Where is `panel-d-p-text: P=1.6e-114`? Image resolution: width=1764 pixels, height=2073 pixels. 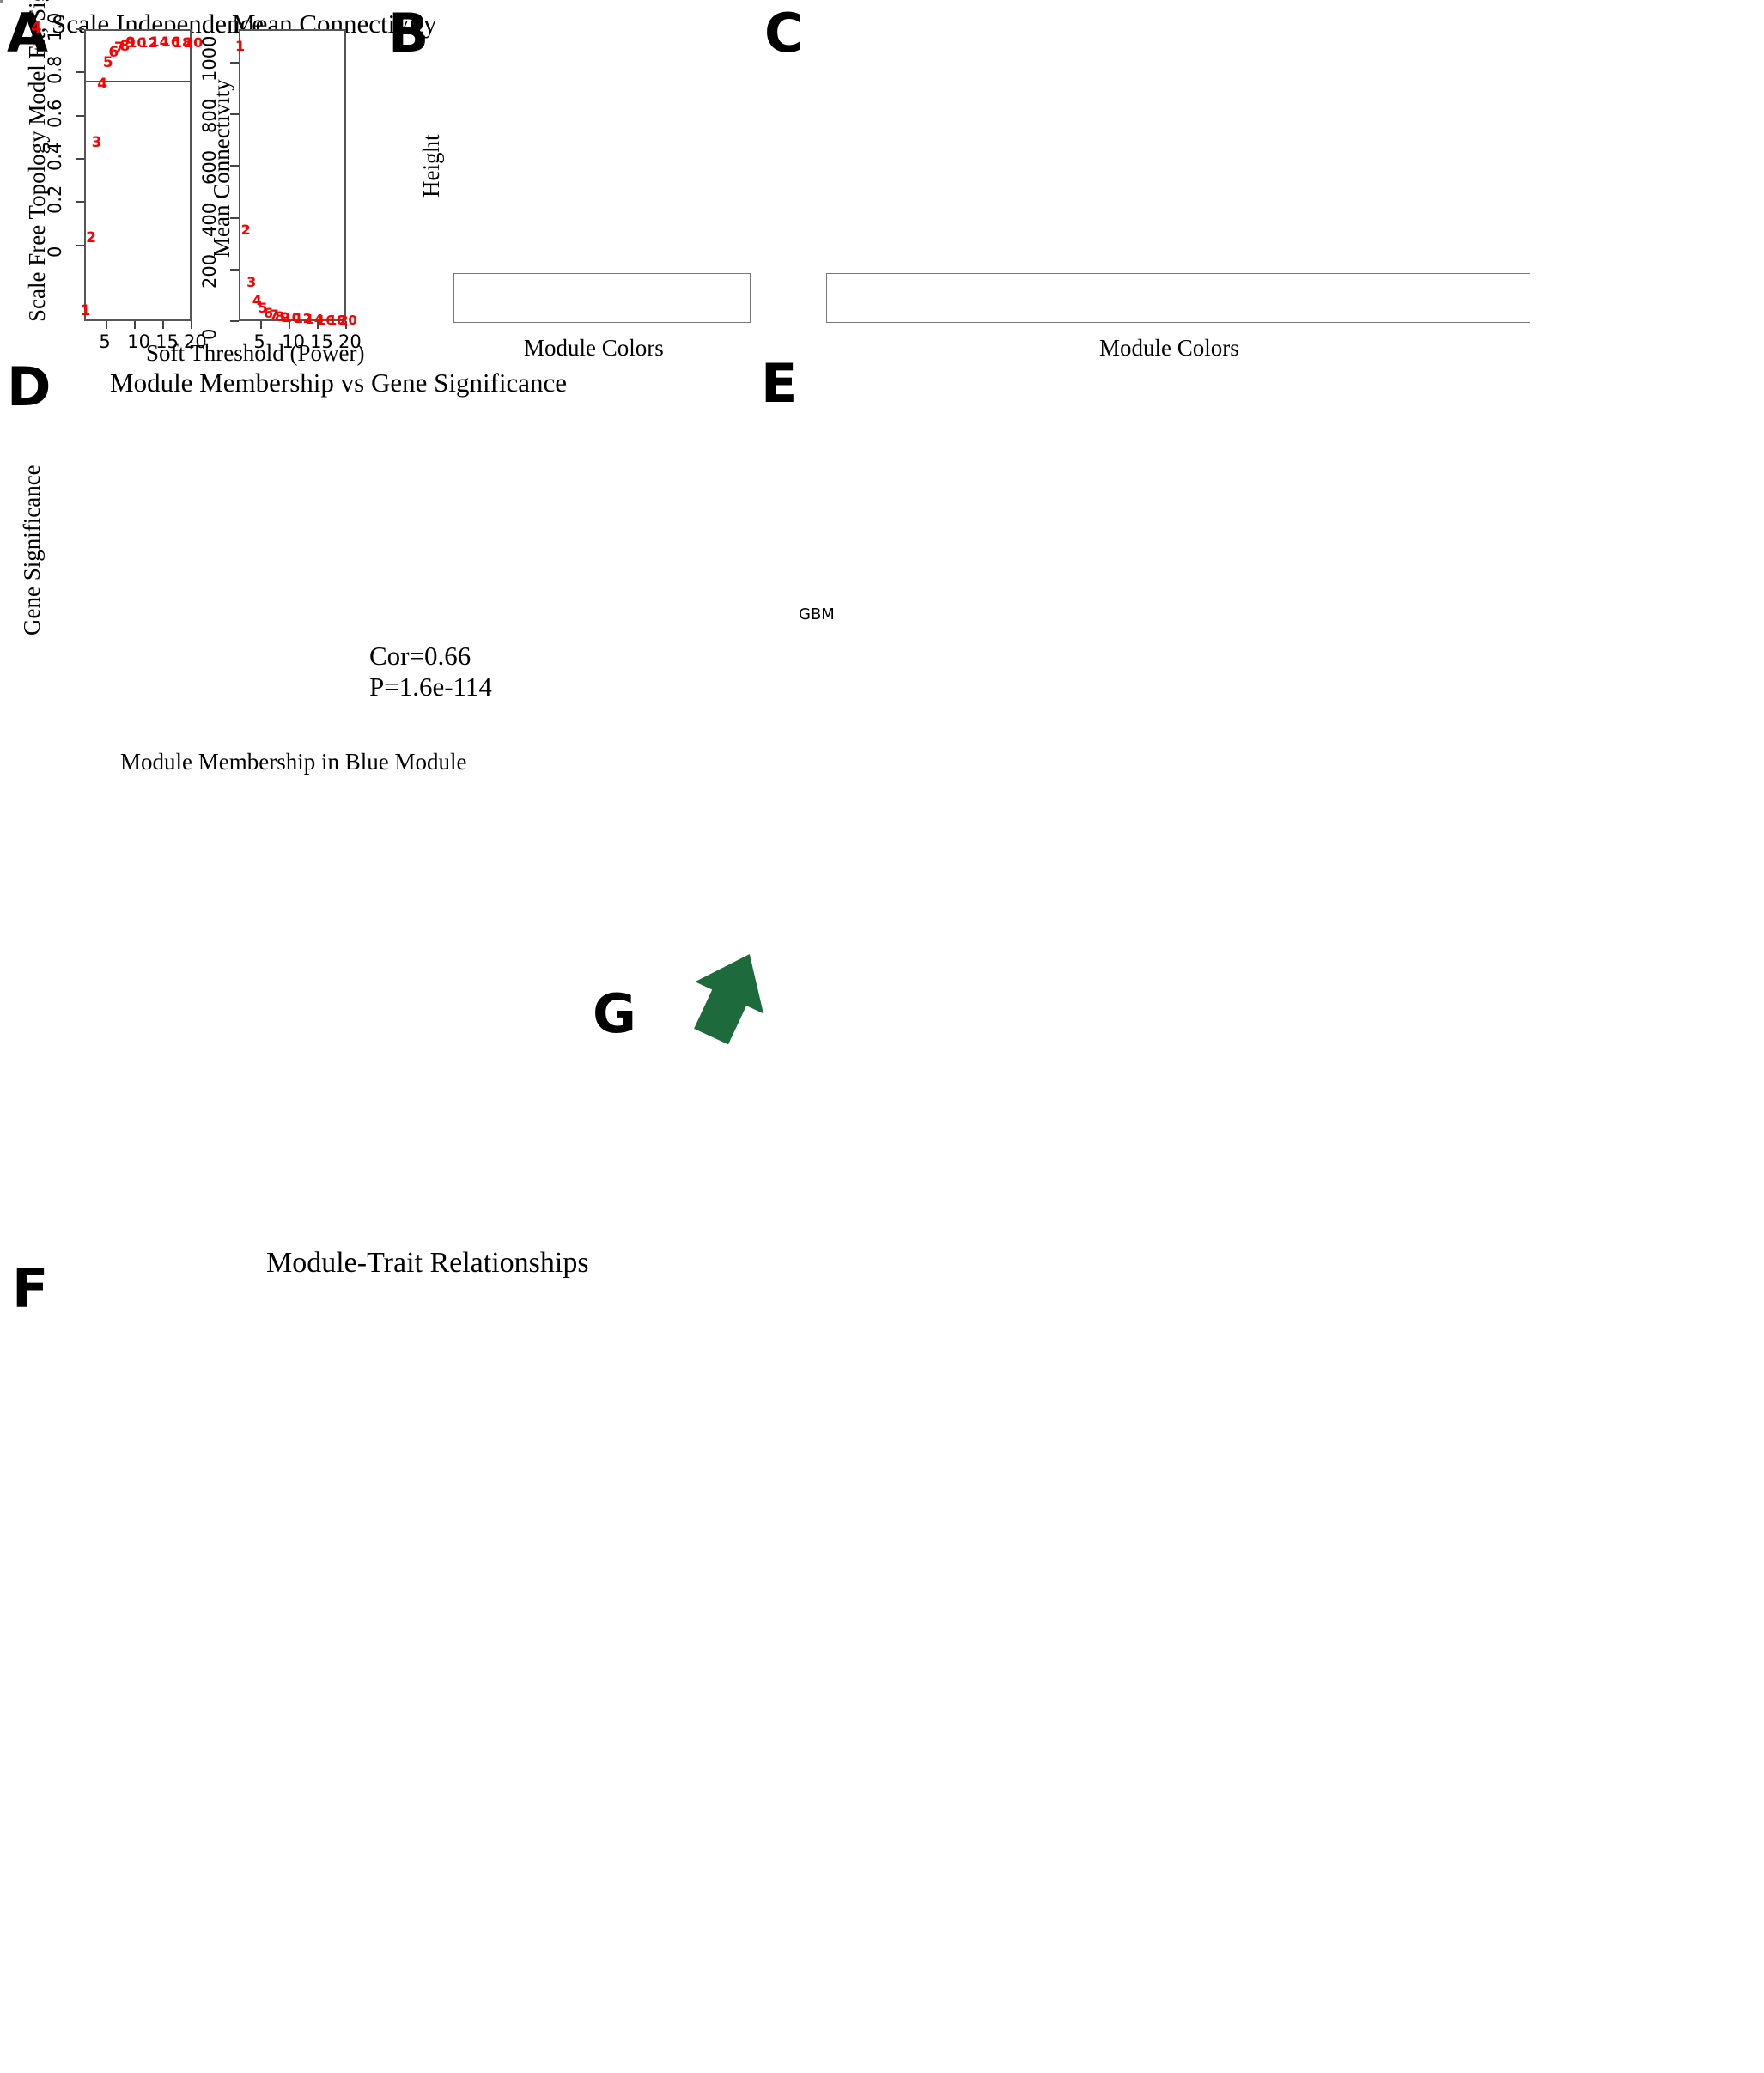
panel-d-p-text: P=1.6e-114 is located at coordinates (430, 687).